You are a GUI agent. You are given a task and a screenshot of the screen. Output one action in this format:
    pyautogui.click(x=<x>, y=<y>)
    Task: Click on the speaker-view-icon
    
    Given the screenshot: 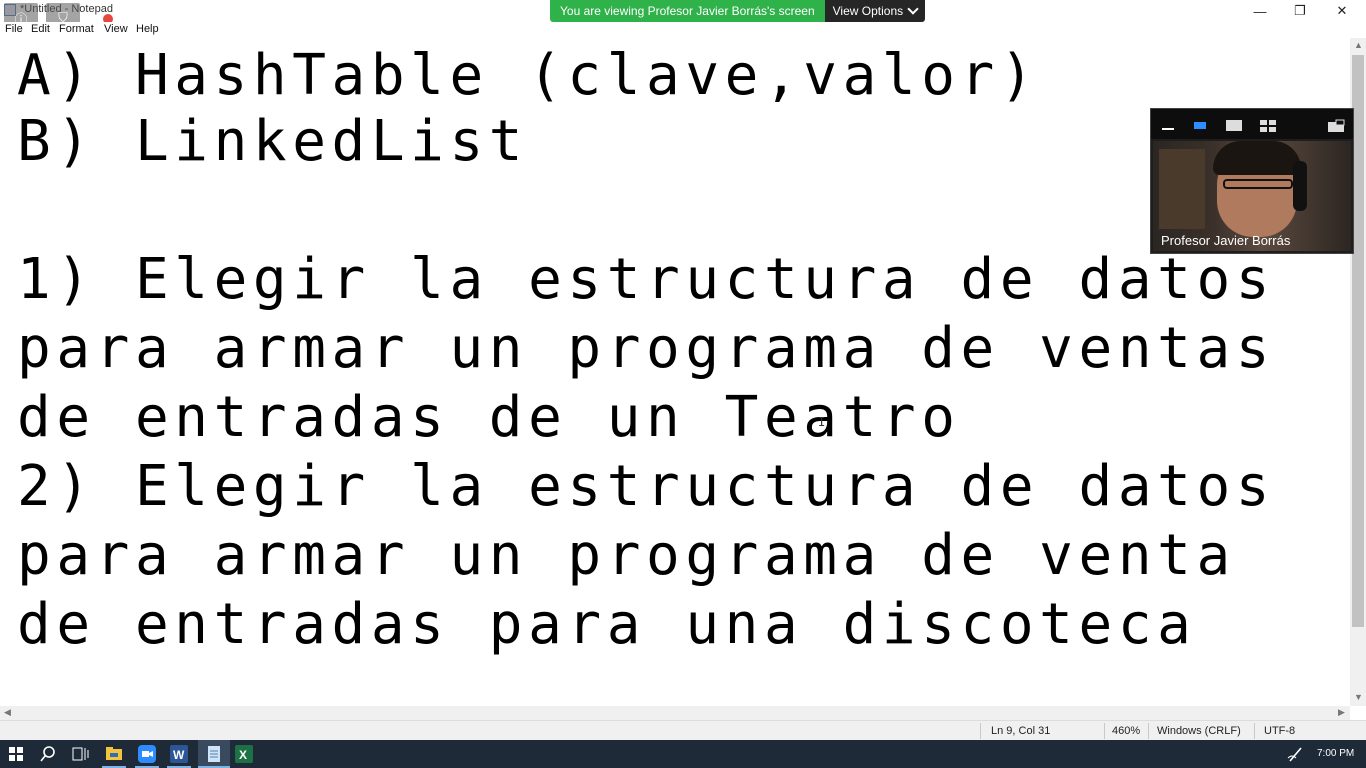 What is the action you would take?
    pyautogui.click(x=1200, y=125)
    